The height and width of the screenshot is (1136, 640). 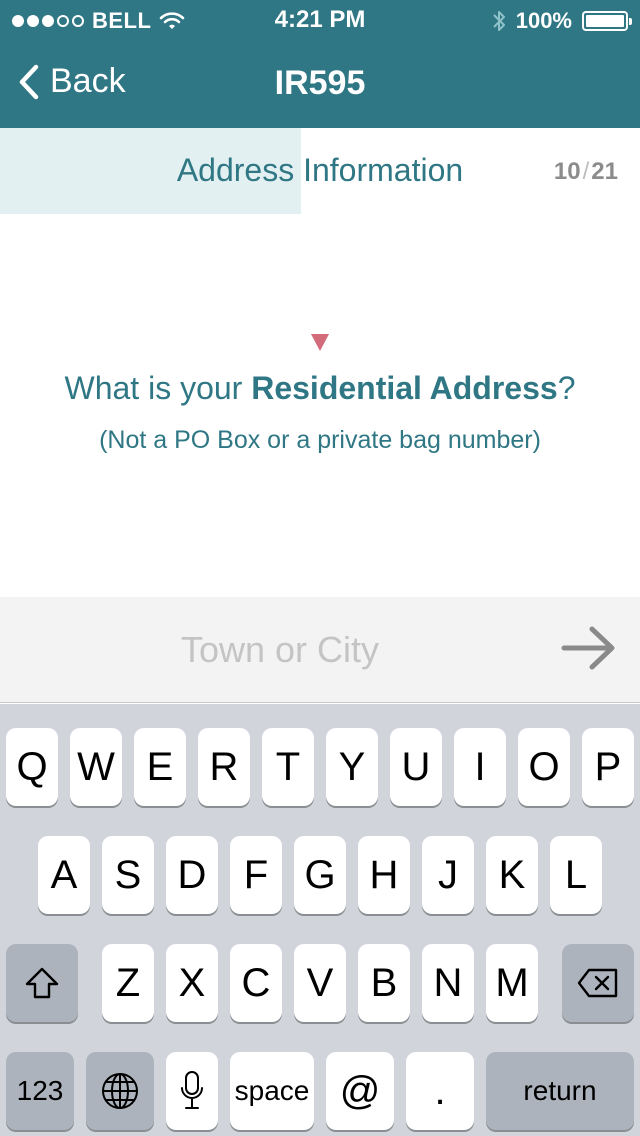 What do you see at coordinates (352, 767) in the screenshot?
I see `key-y: Y` at bounding box center [352, 767].